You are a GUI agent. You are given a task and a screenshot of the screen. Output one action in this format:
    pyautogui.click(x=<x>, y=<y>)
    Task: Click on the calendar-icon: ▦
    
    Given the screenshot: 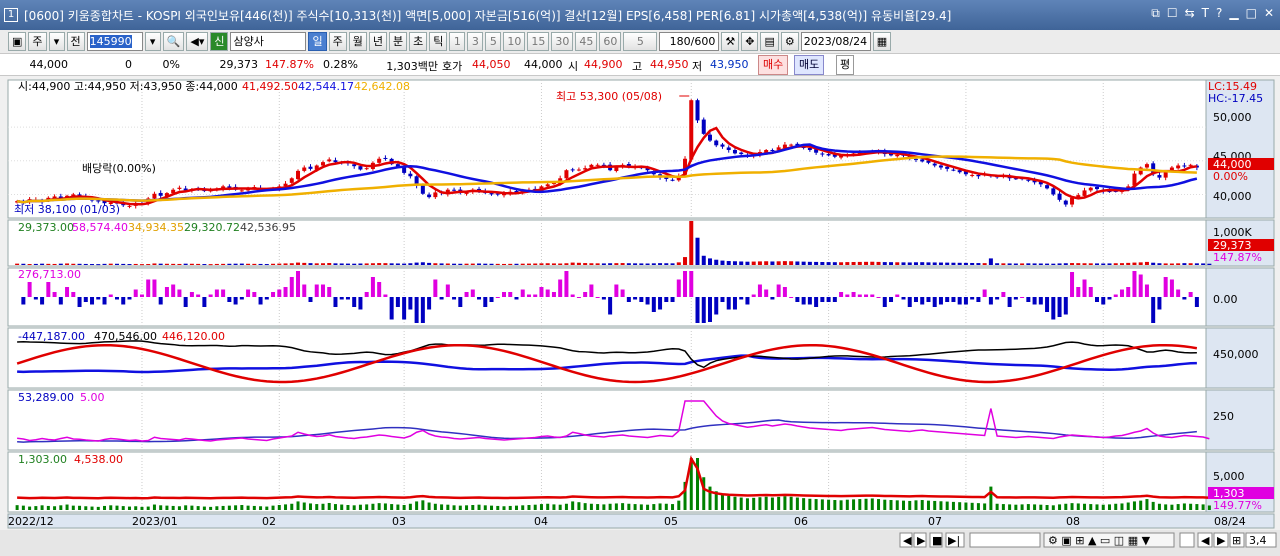 What is the action you would take?
    pyautogui.click(x=882, y=41)
    